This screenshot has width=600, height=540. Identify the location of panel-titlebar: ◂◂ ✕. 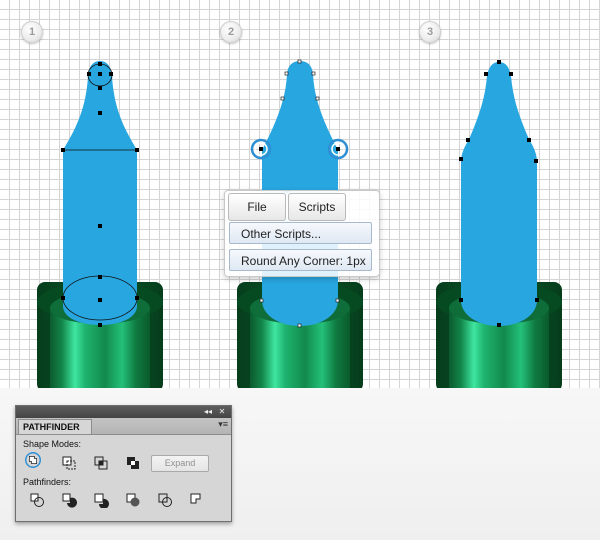
(123, 412).